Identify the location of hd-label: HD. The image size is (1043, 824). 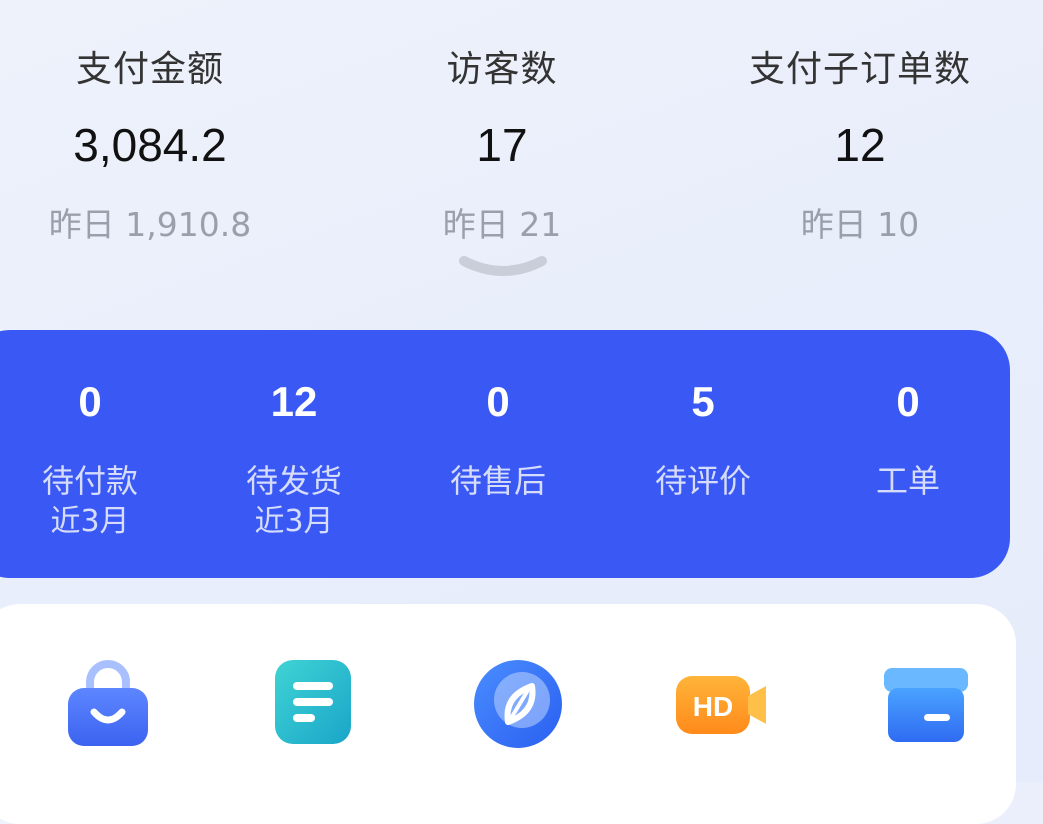
(713, 706).